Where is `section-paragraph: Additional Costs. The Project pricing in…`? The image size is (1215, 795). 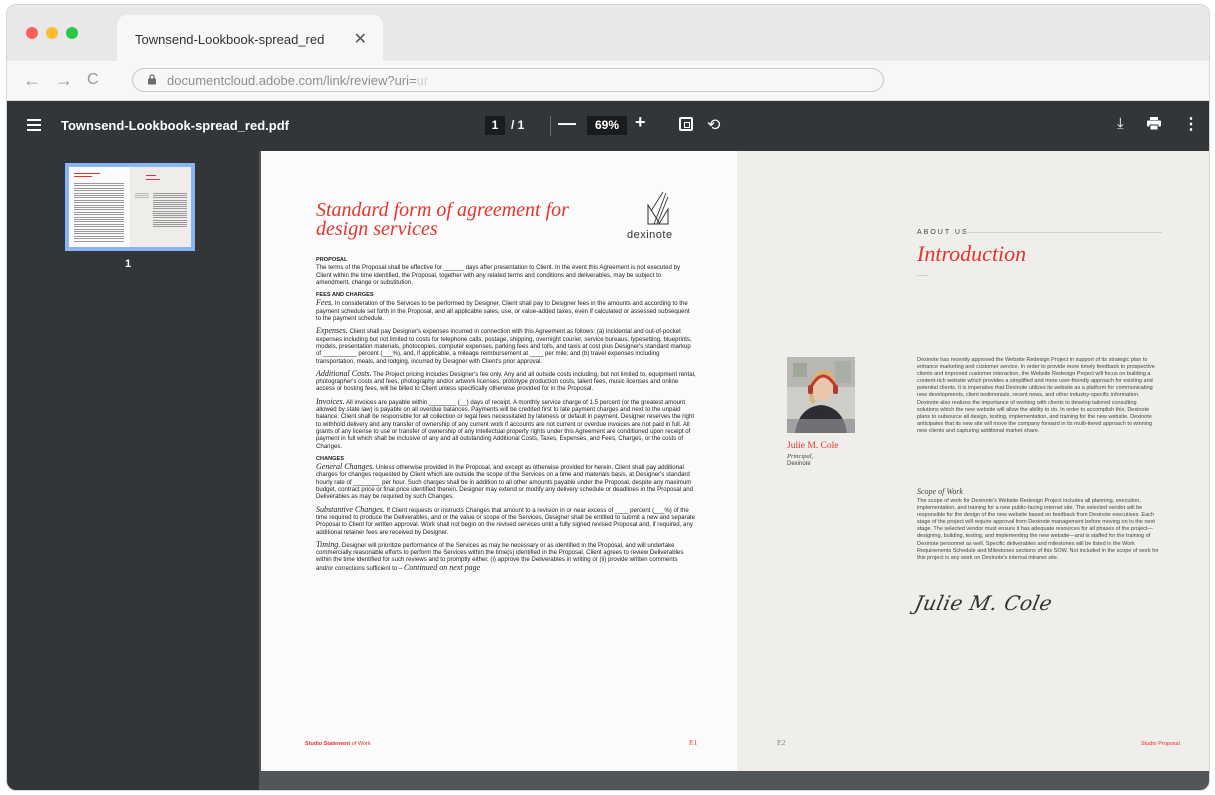 section-paragraph: Additional Costs. The Project pricing in… is located at coordinates (506, 380).